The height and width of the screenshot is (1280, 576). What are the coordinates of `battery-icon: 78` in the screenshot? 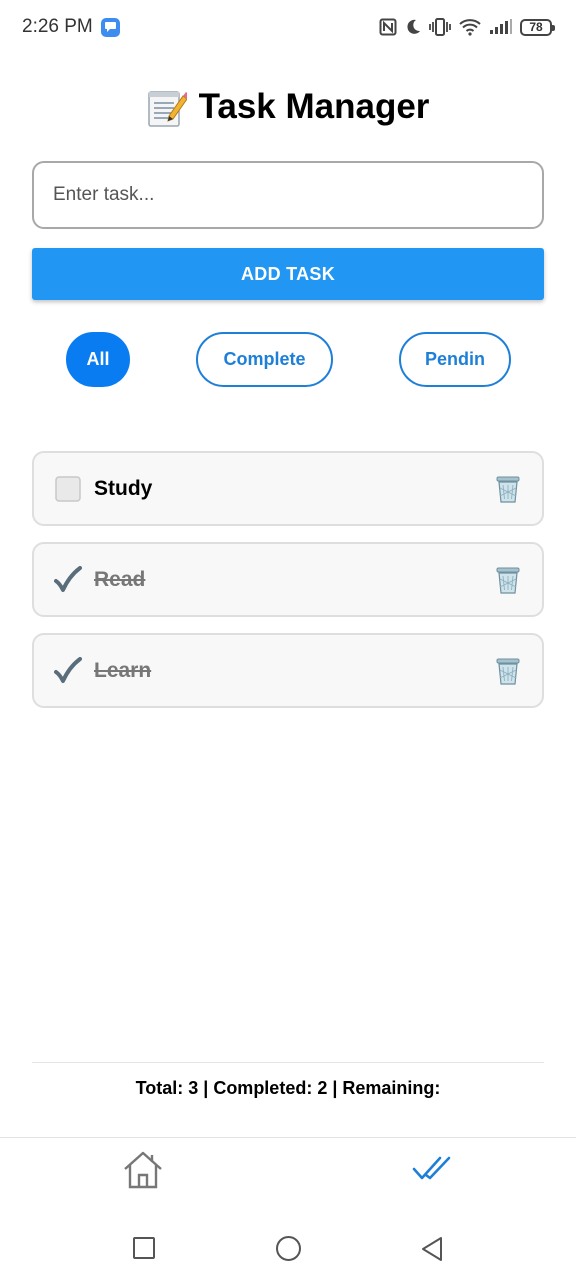 It's located at (537, 27).